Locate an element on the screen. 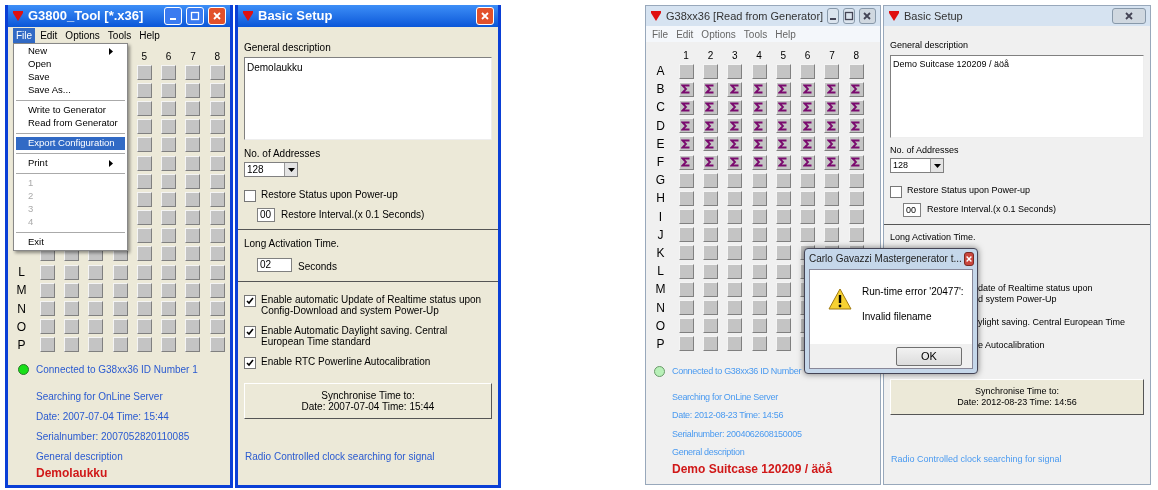  menu-item: Write to Generator is located at coordinates (70, 110).